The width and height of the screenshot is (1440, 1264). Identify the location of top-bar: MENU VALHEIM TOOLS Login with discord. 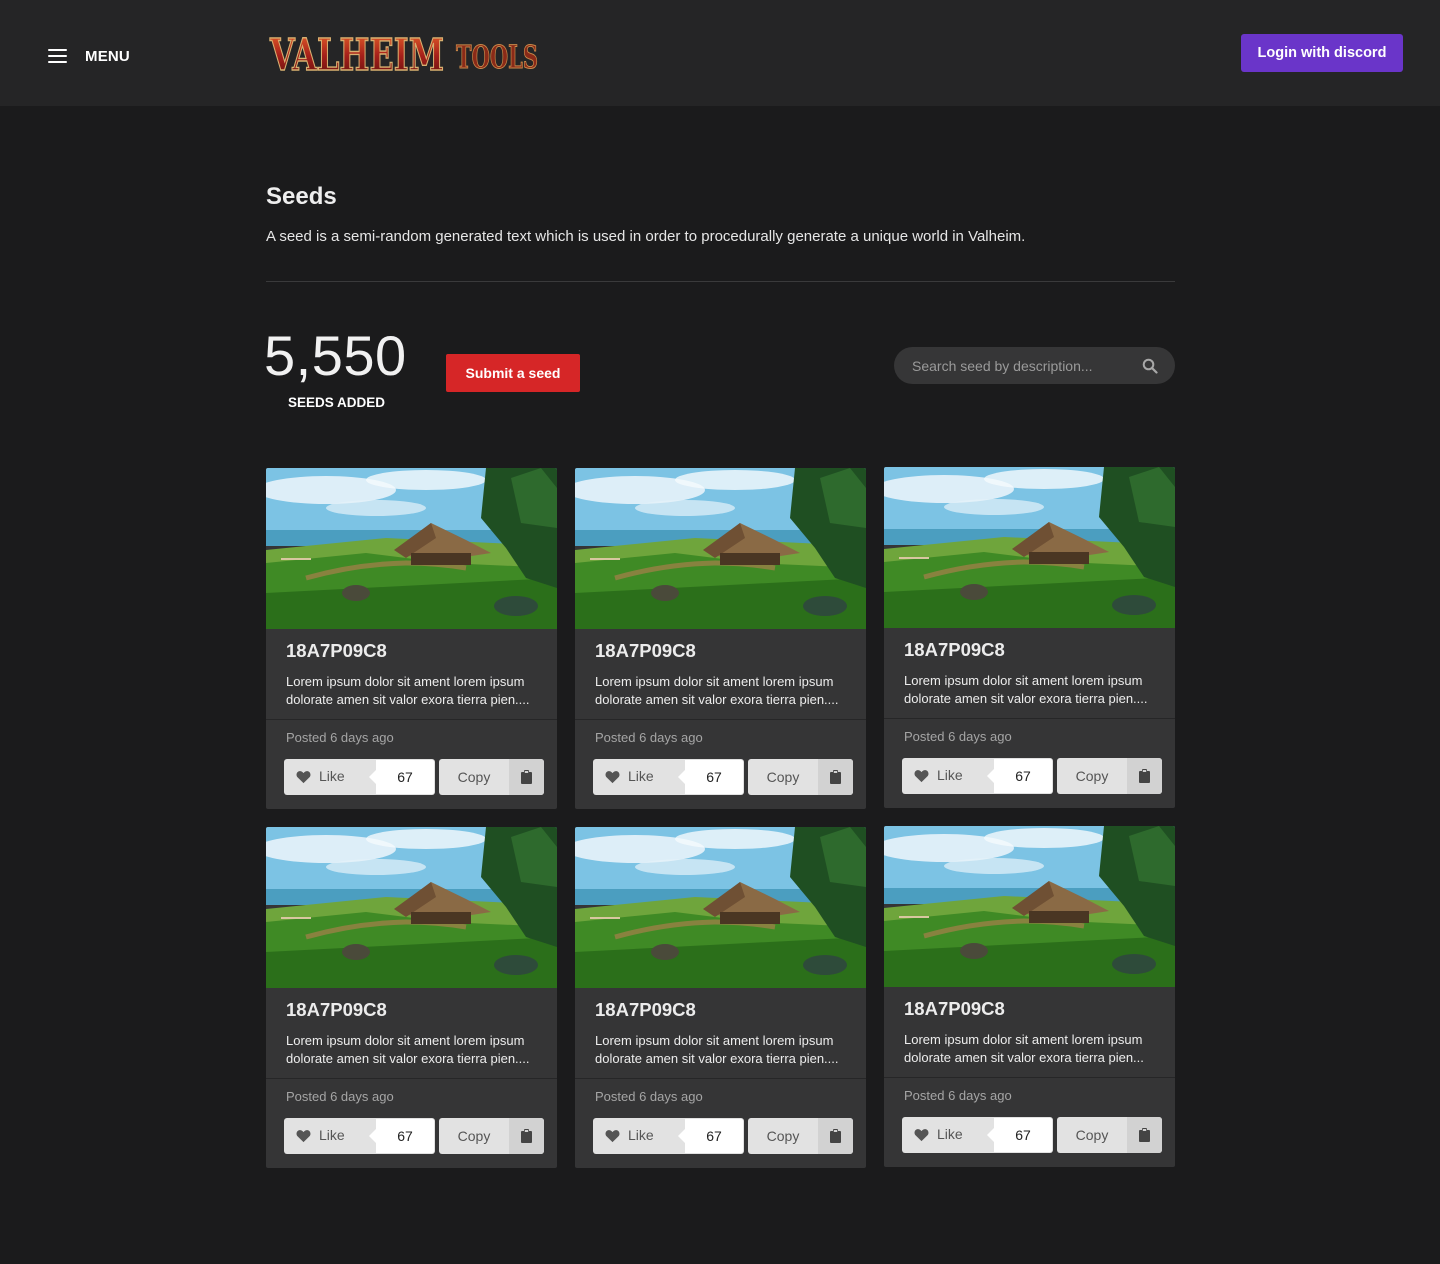
(720, 53).